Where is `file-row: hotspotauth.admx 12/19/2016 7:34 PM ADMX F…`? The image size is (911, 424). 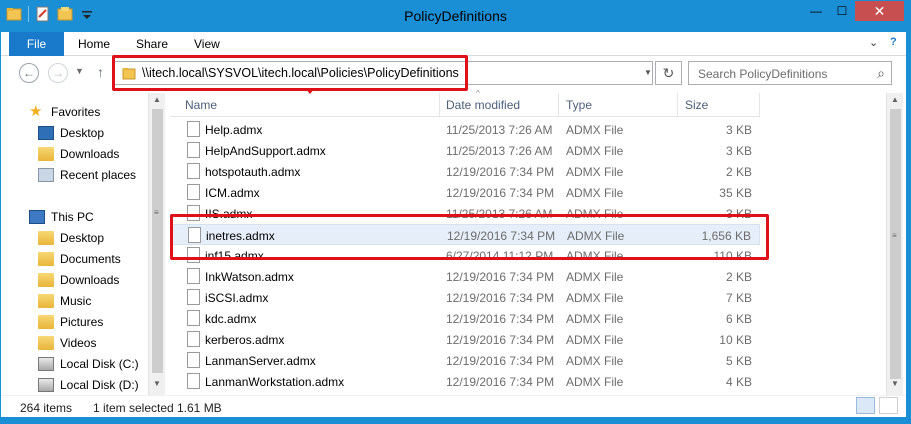 file-row: hotspotauth.admx 12/19/2016 7:34 PM ADMX F… is located at coordinates (465, 171).